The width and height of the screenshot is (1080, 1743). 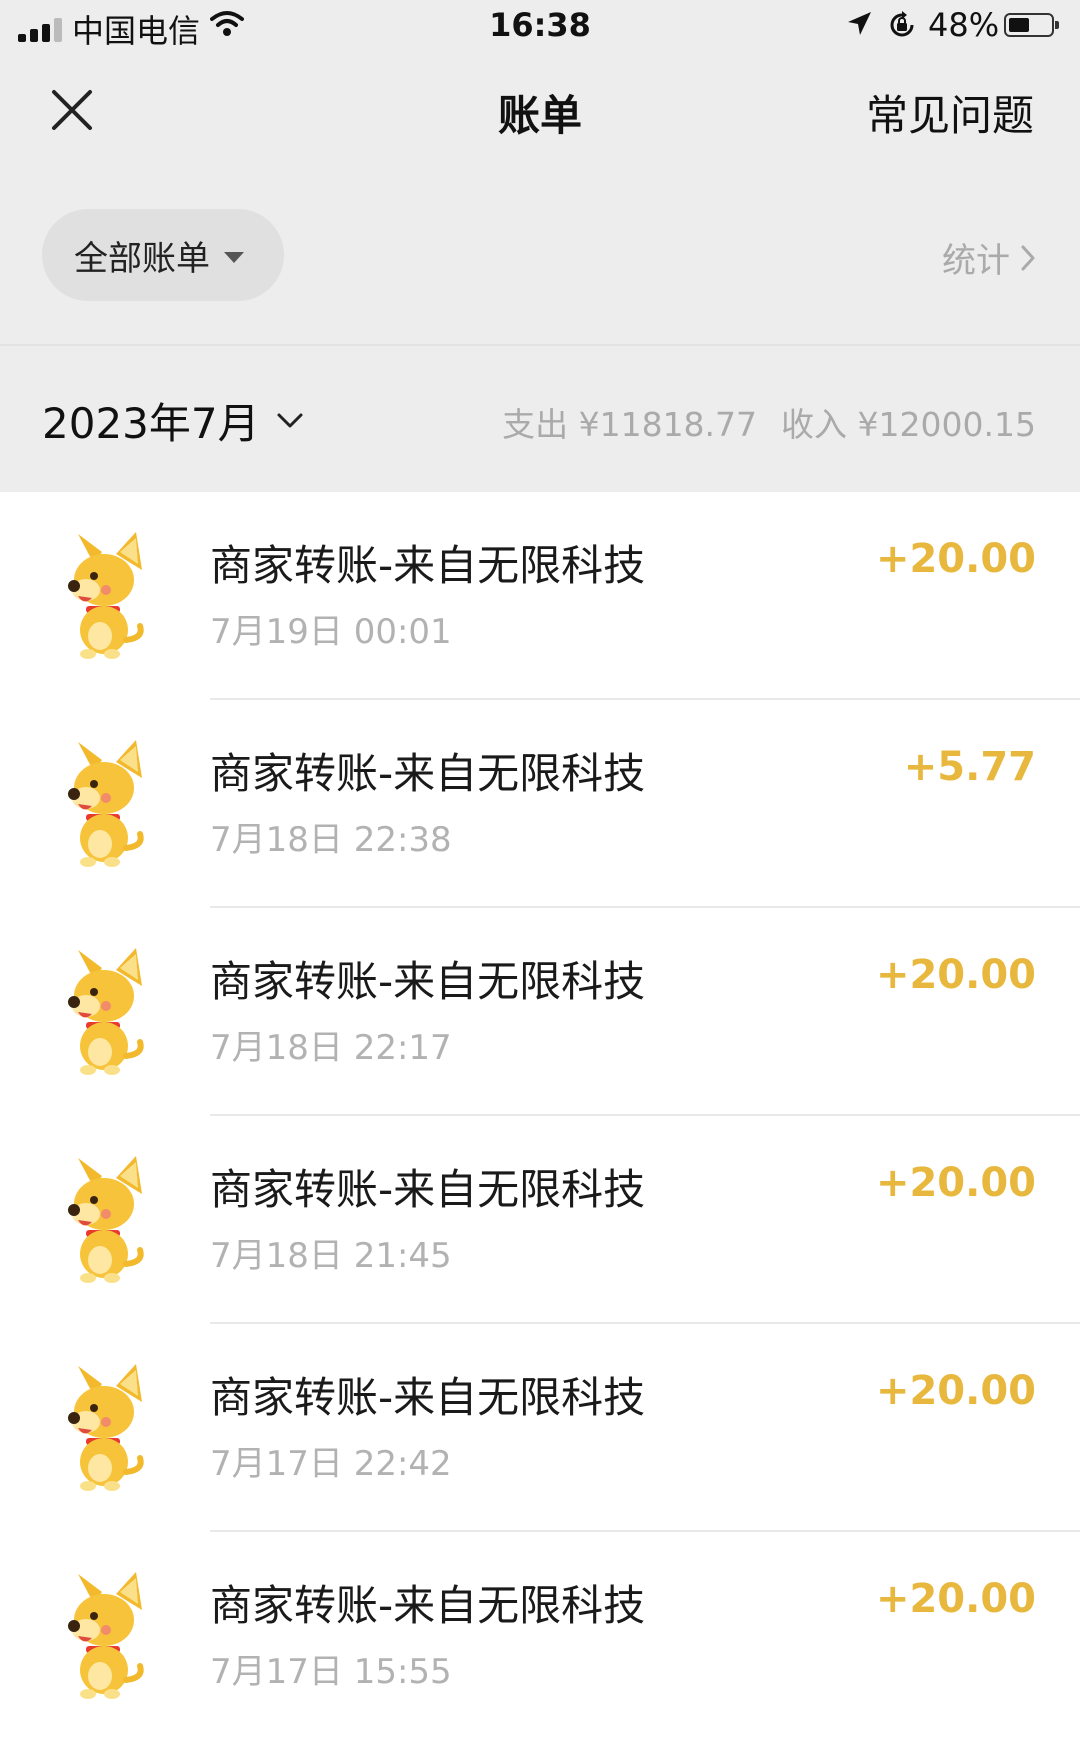 What do you see at coordinates (1028, 257) in the screenshot?
I see `chevron-right-icon` at bounding box center [1028, 257].